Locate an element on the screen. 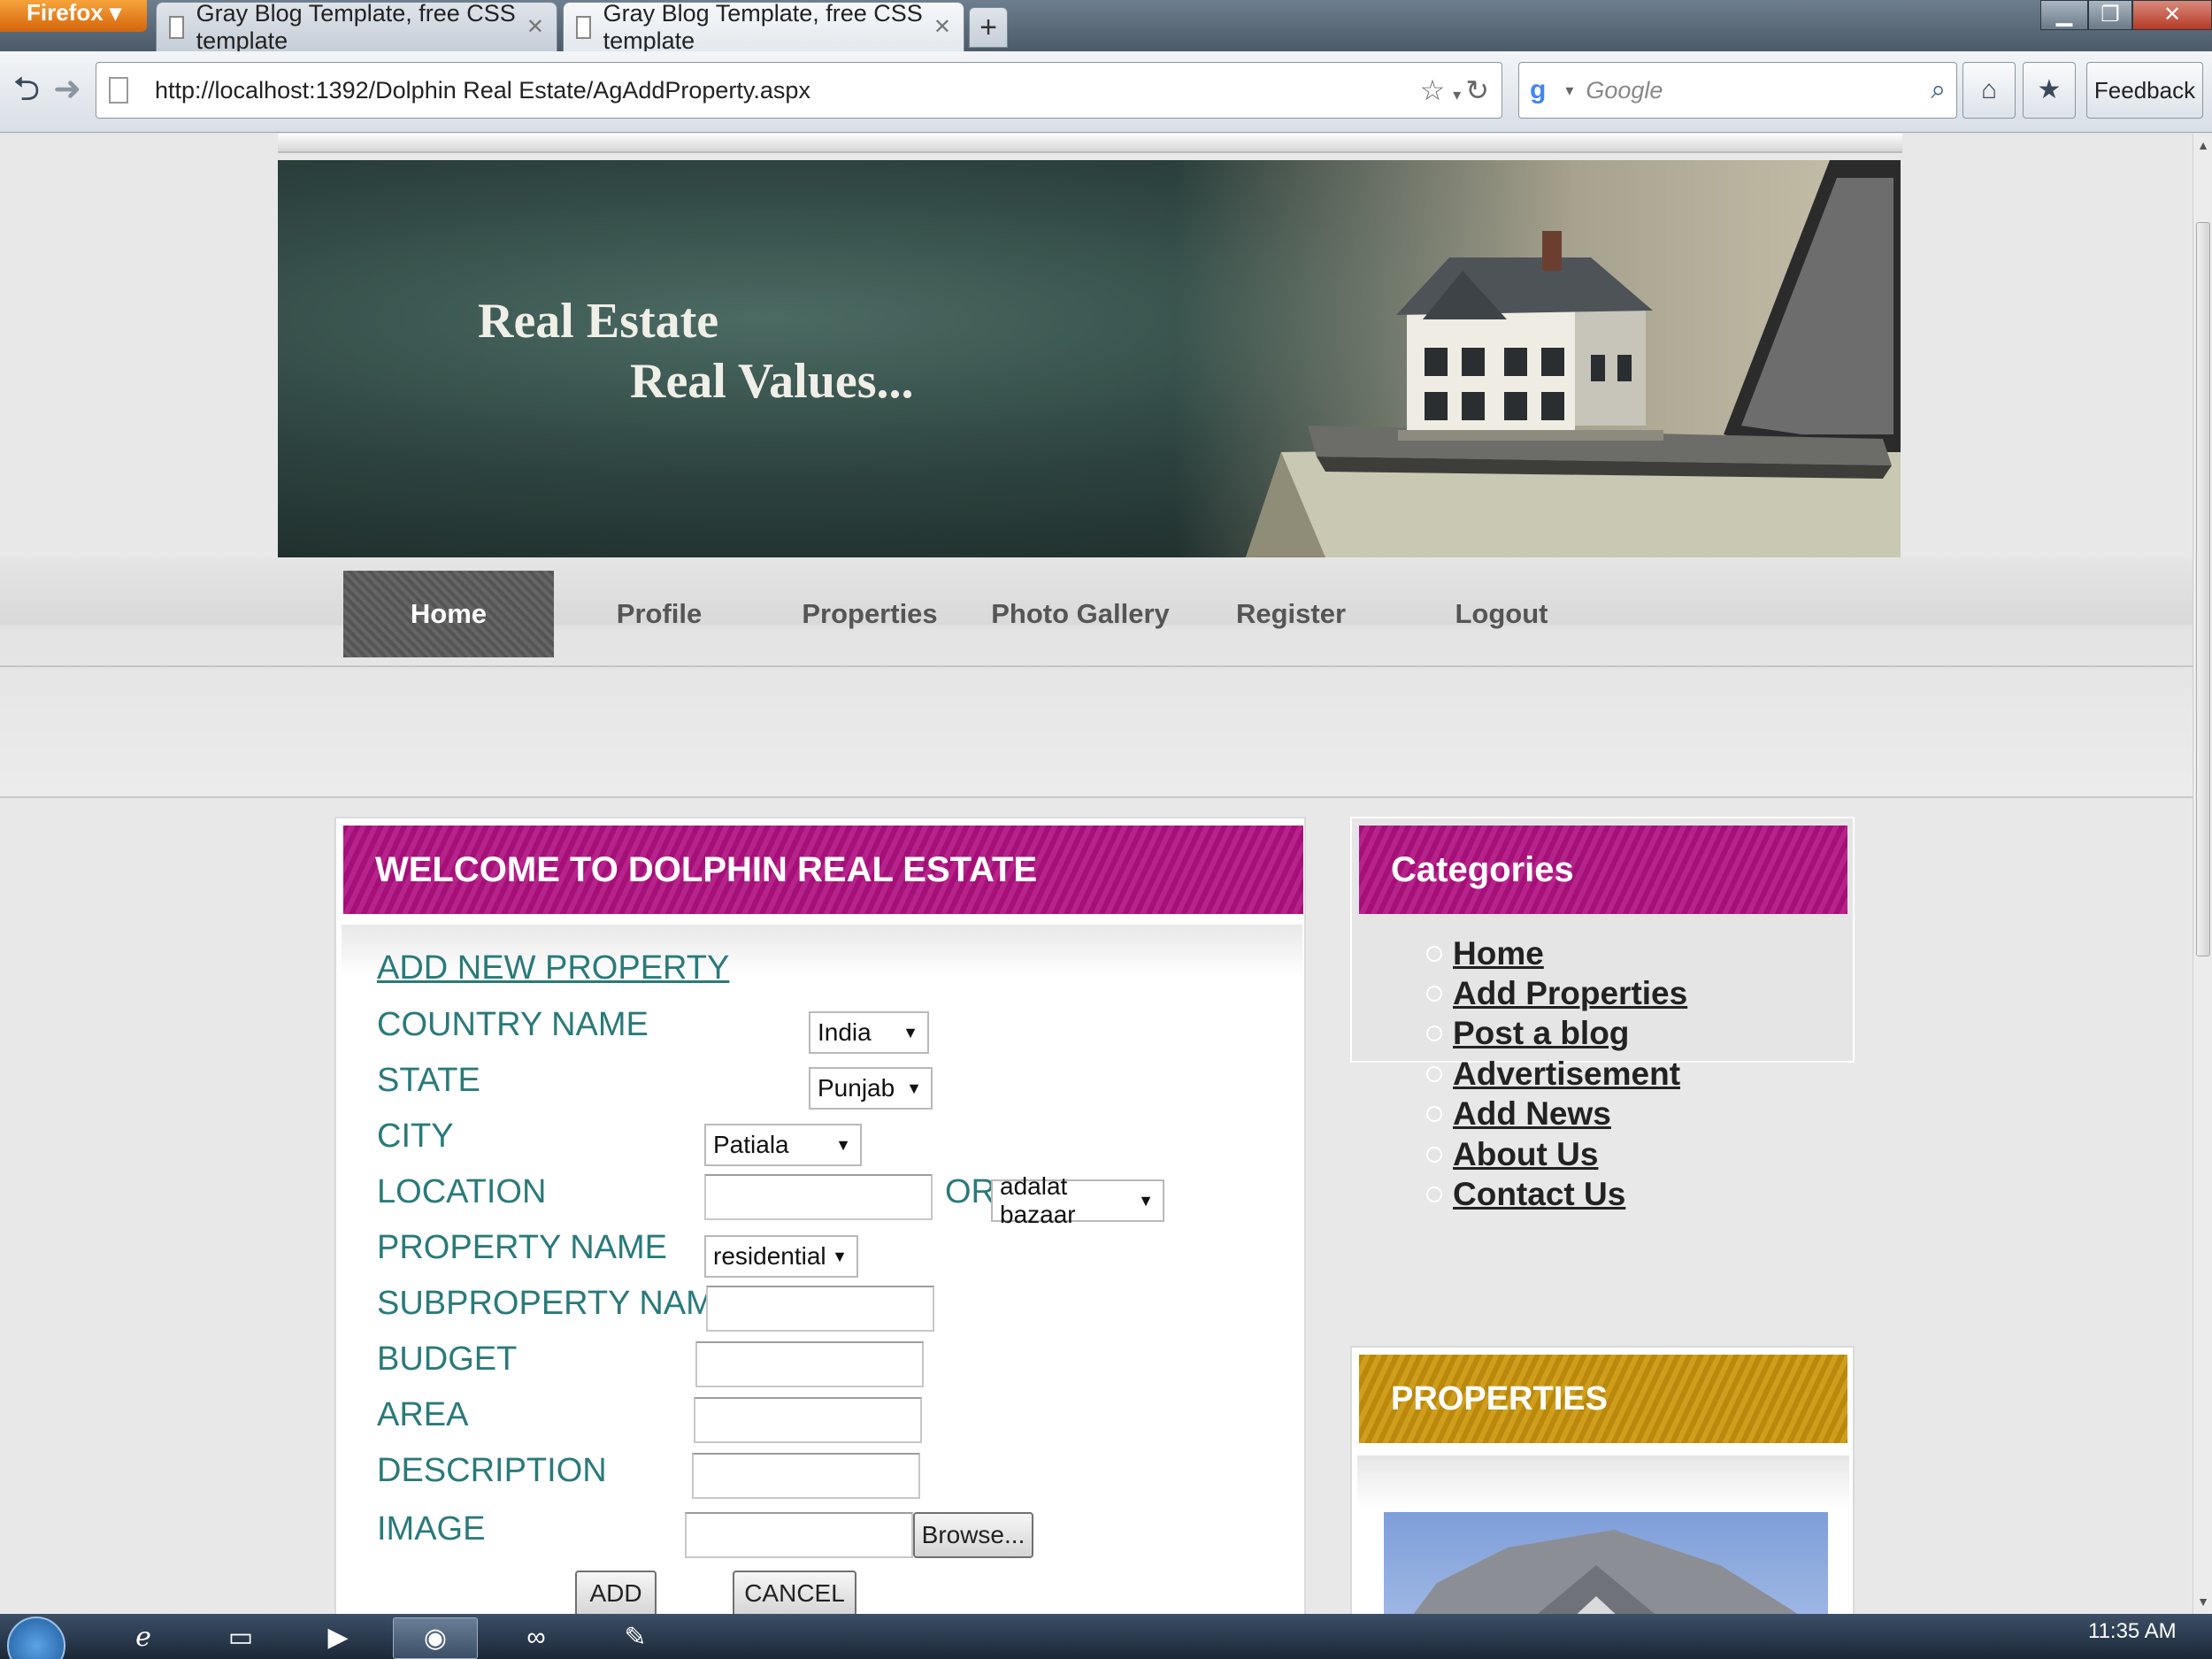  notes-icon: ✎ is located at coordinates (635, 1638).